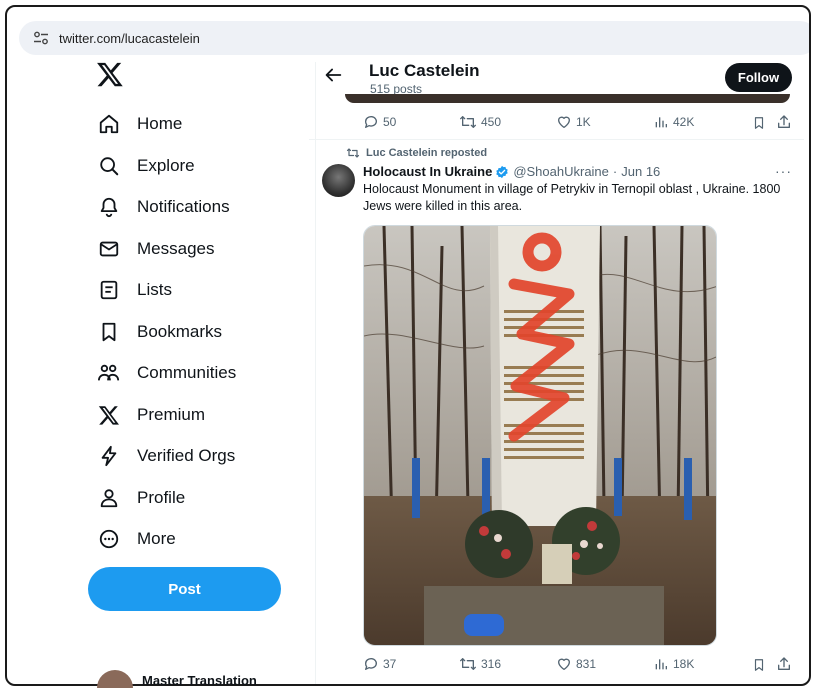 The image size is (815, 688). I want to click on reply-button: 37, so click(379, 664).